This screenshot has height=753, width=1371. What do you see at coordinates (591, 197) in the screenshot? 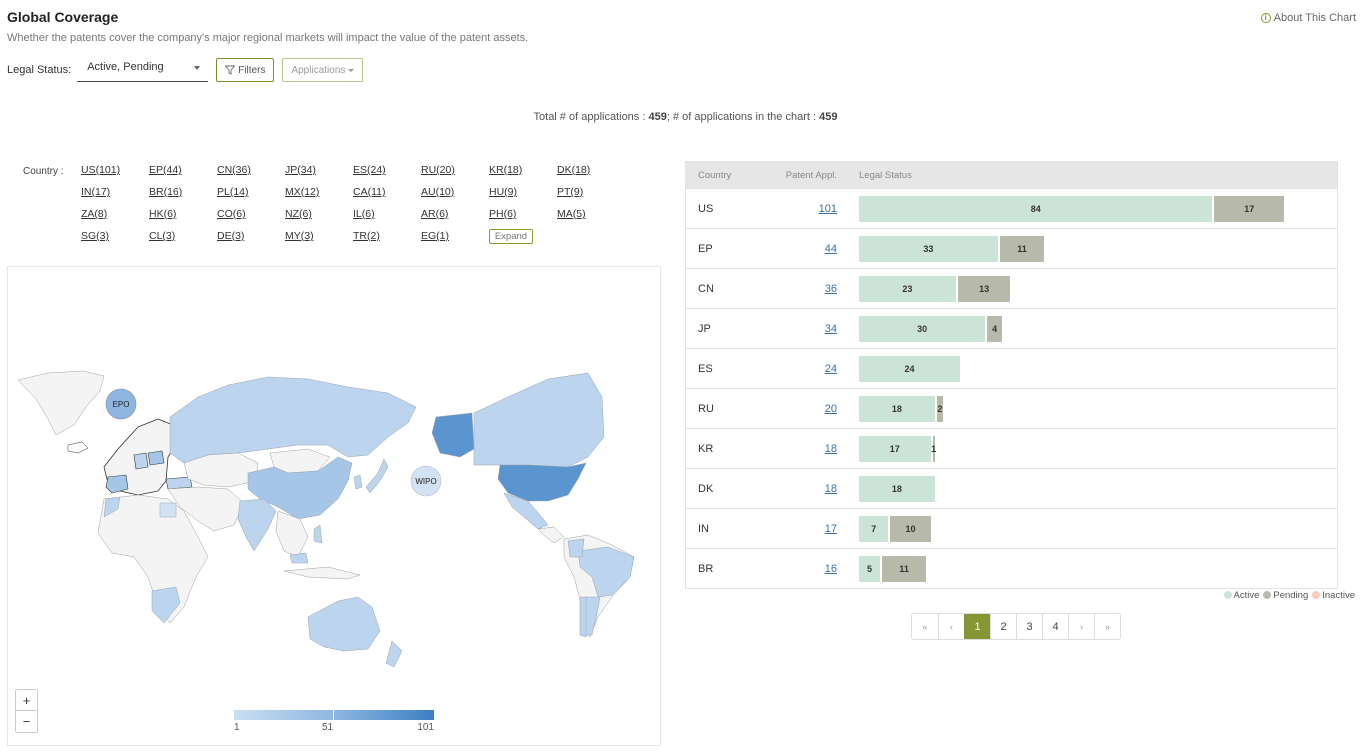
I see `country-filter-link: PT(9)` at bounding box center [591, 197].